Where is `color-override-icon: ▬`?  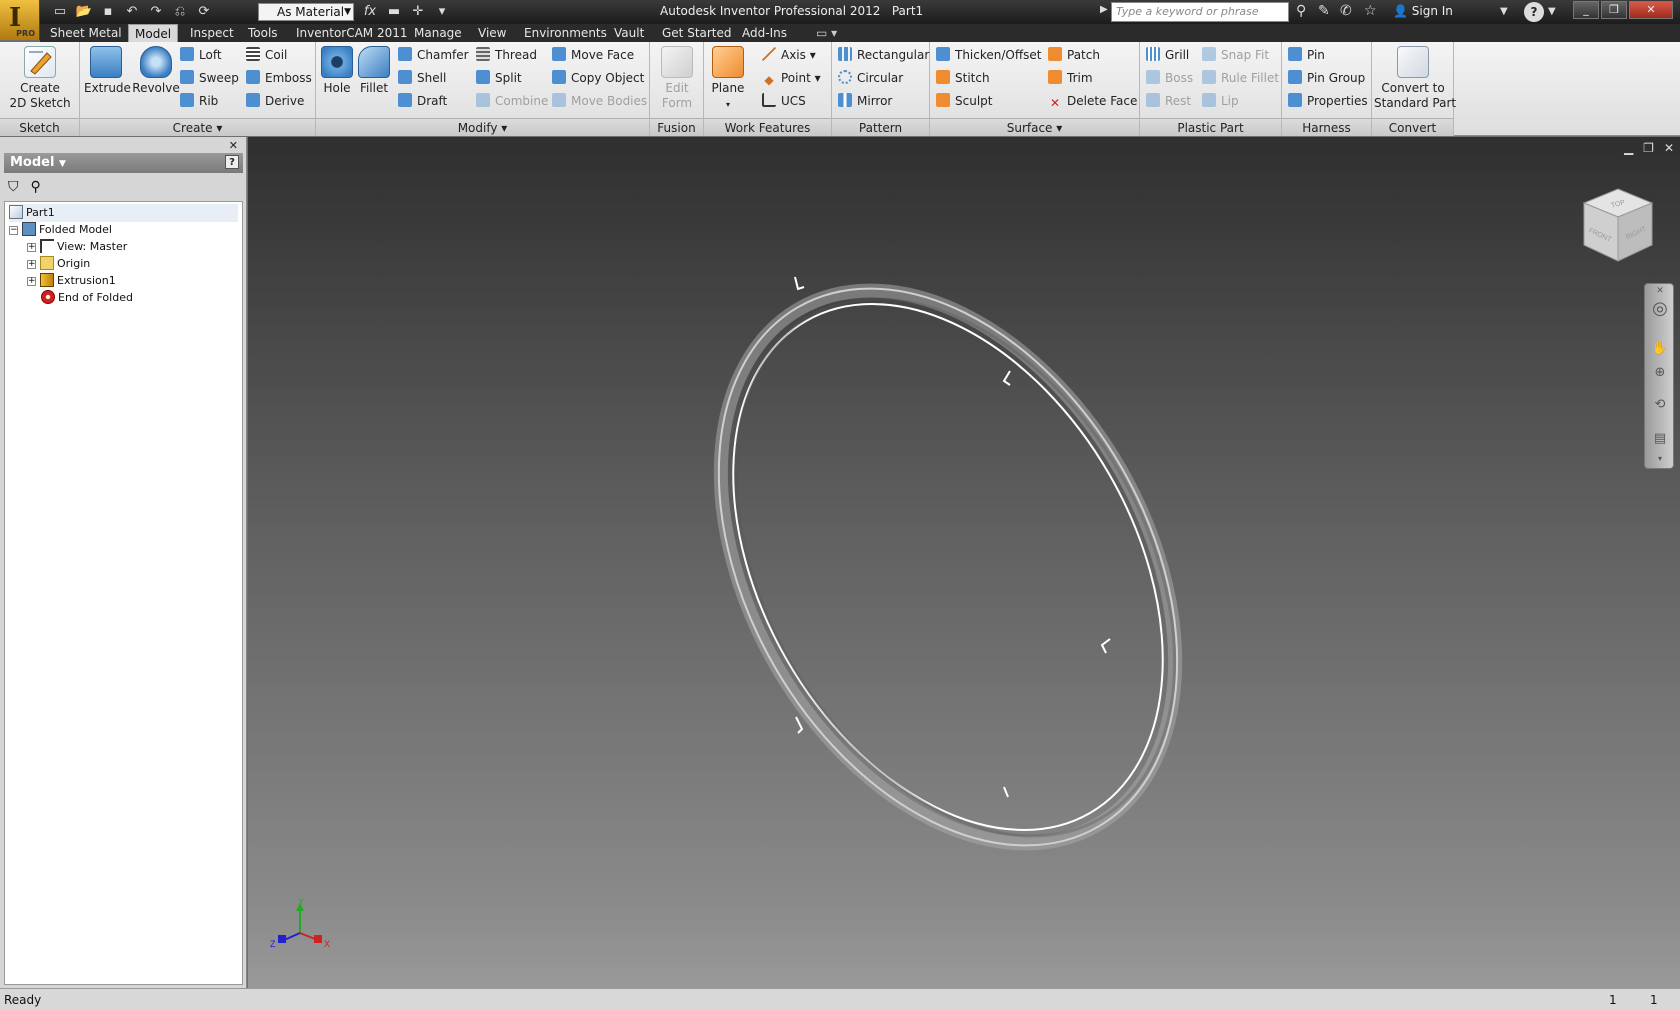
color-override-icon: ▬ is located at coordinates (394, 12).